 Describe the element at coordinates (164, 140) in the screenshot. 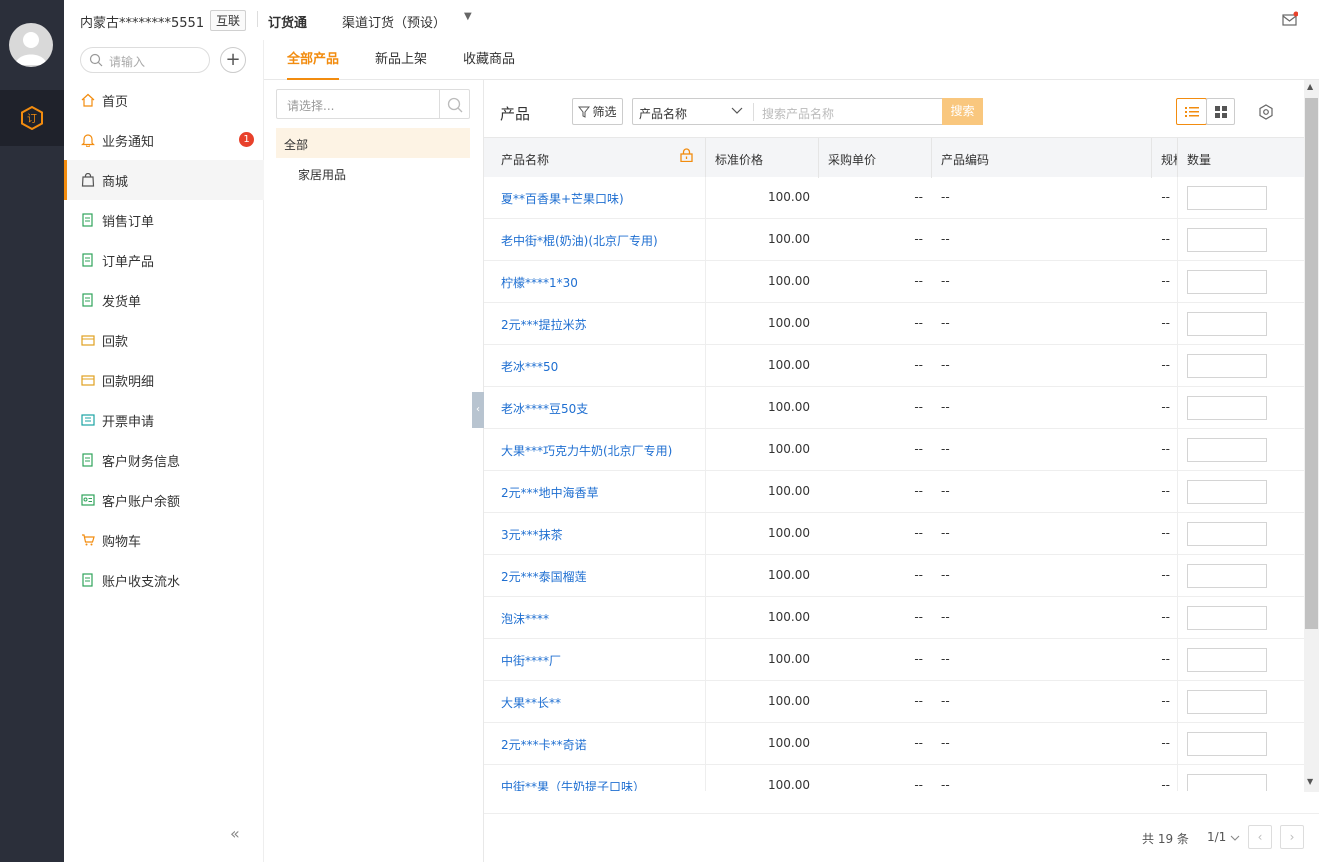

I see `sidebar-item: 业务通知 1` at that location.